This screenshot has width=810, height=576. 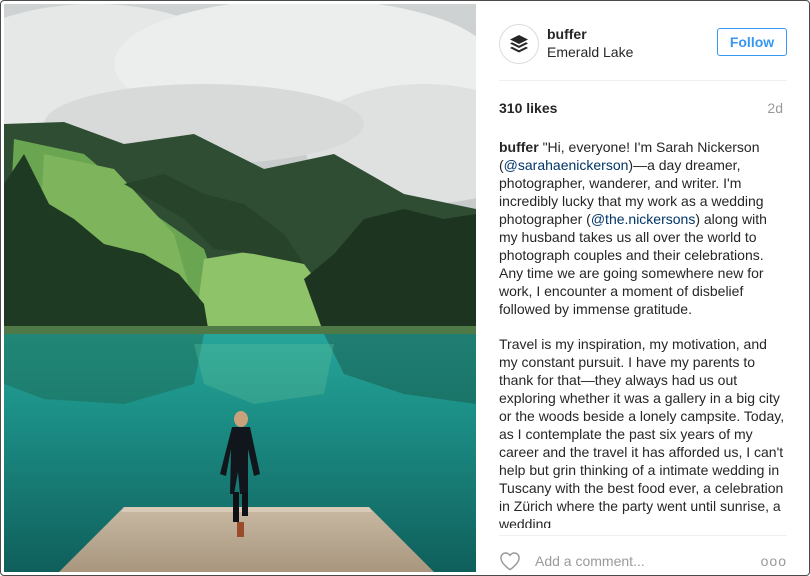 What do you see at coordinates (566, 165) in the screenshot?
I see `mention-link: @sarahaenickerson` at bounding box center [566, 165].